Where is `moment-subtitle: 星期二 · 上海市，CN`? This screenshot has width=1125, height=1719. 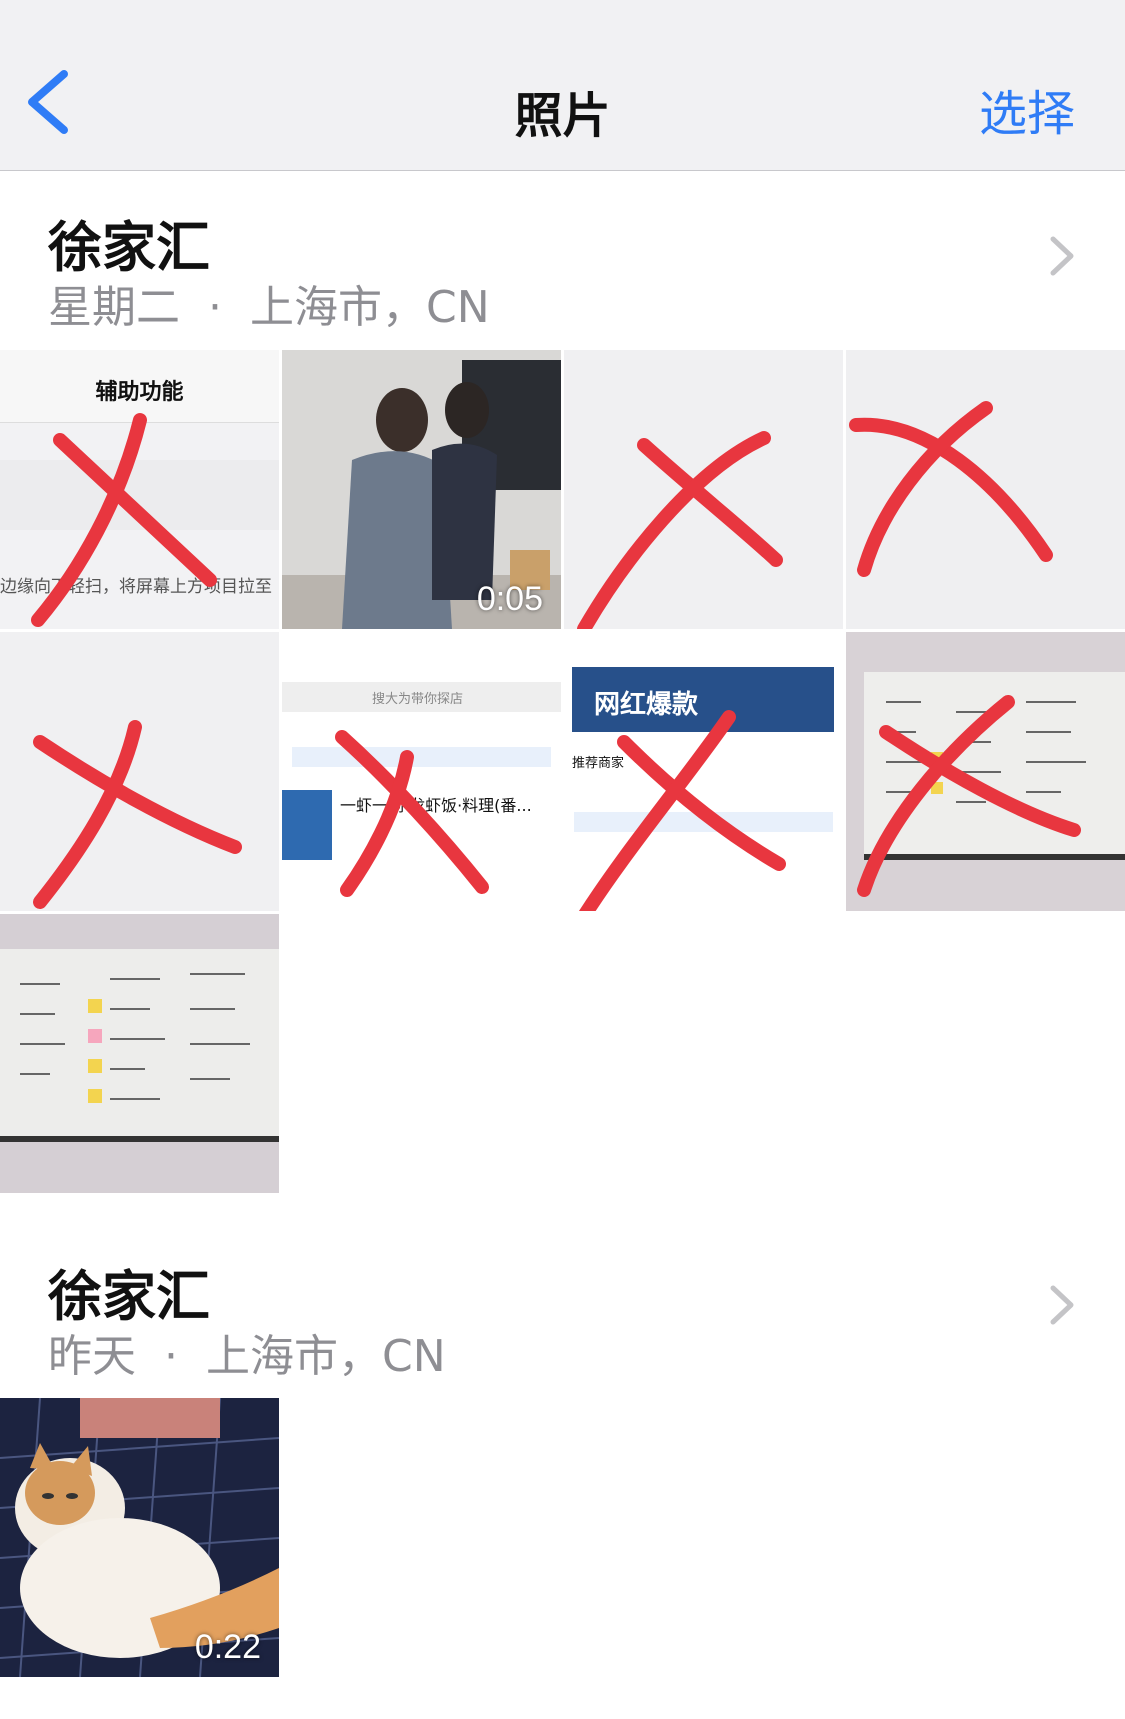
moment-subtitle: 星期二 · 上海市，CN is located at coordinates (269, 303).